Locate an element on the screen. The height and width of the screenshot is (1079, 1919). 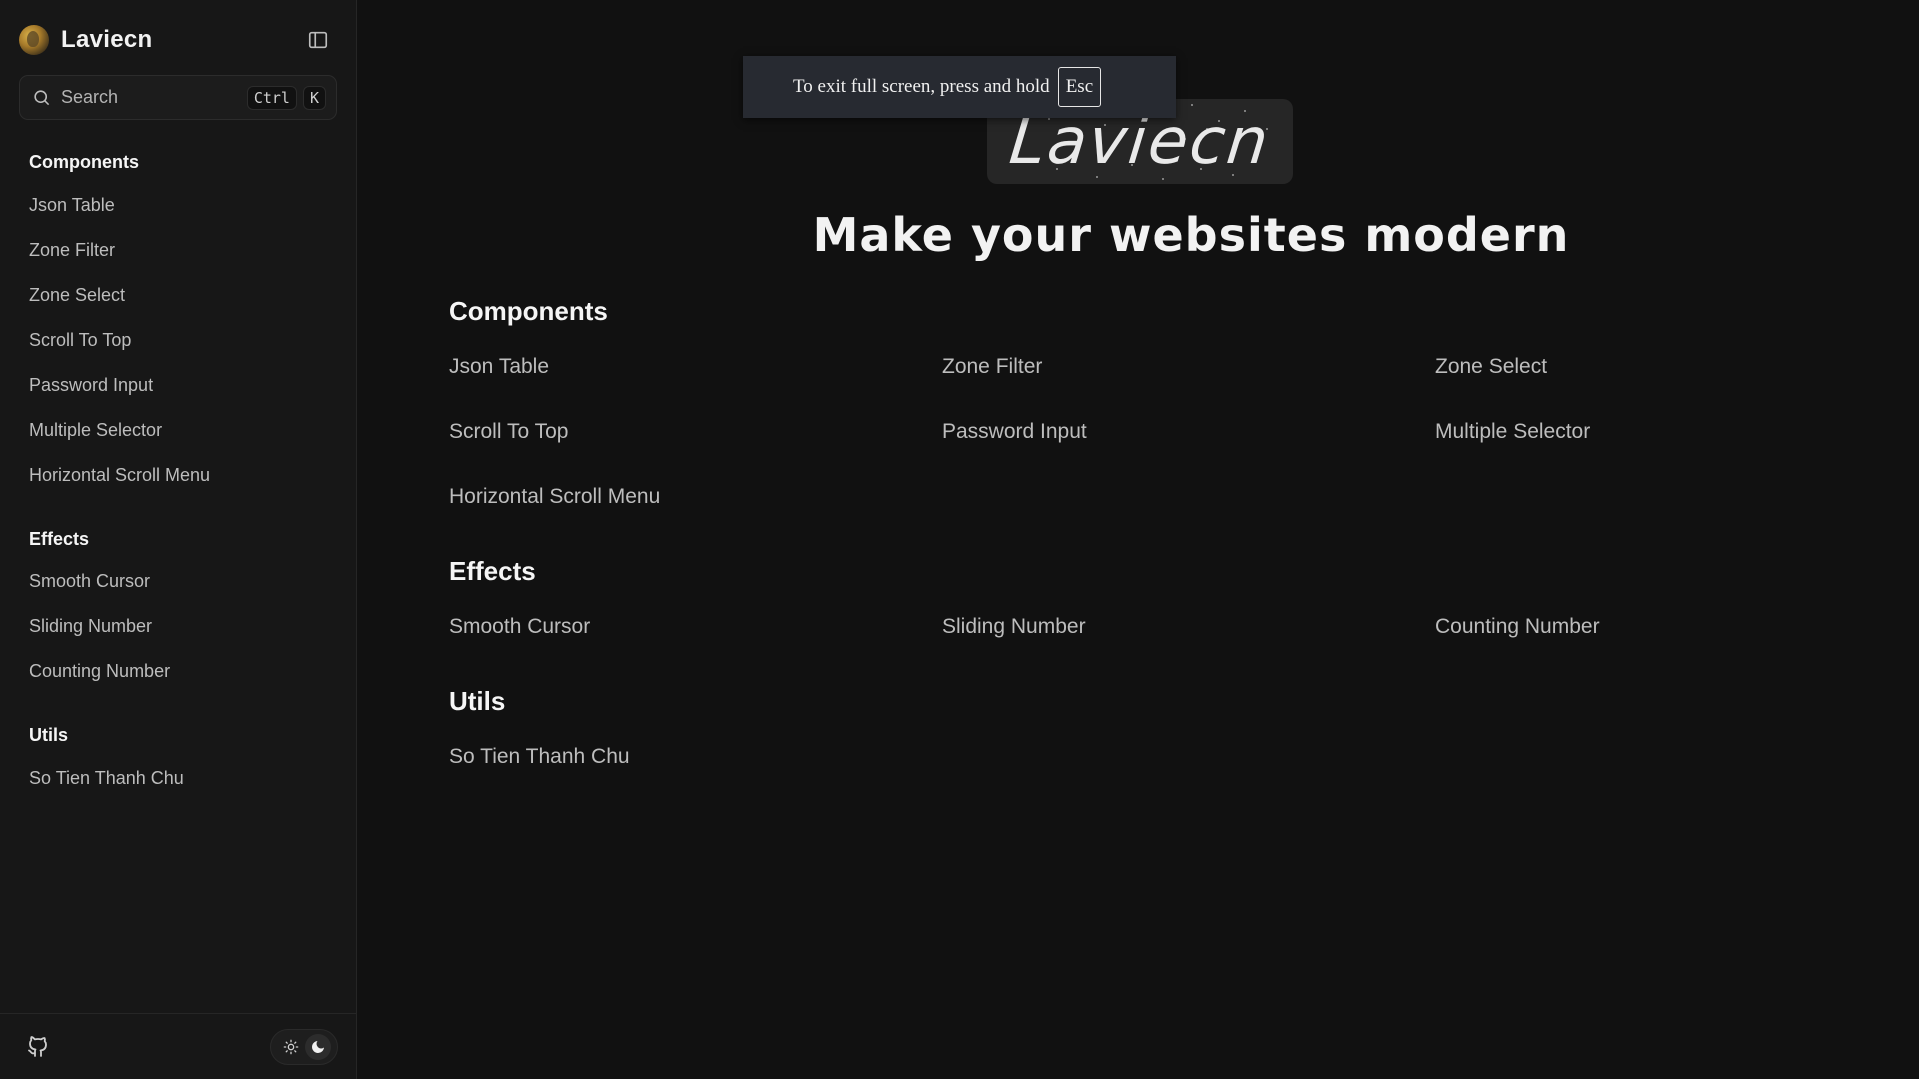
github-icon is located at coordinates (38, 1046).